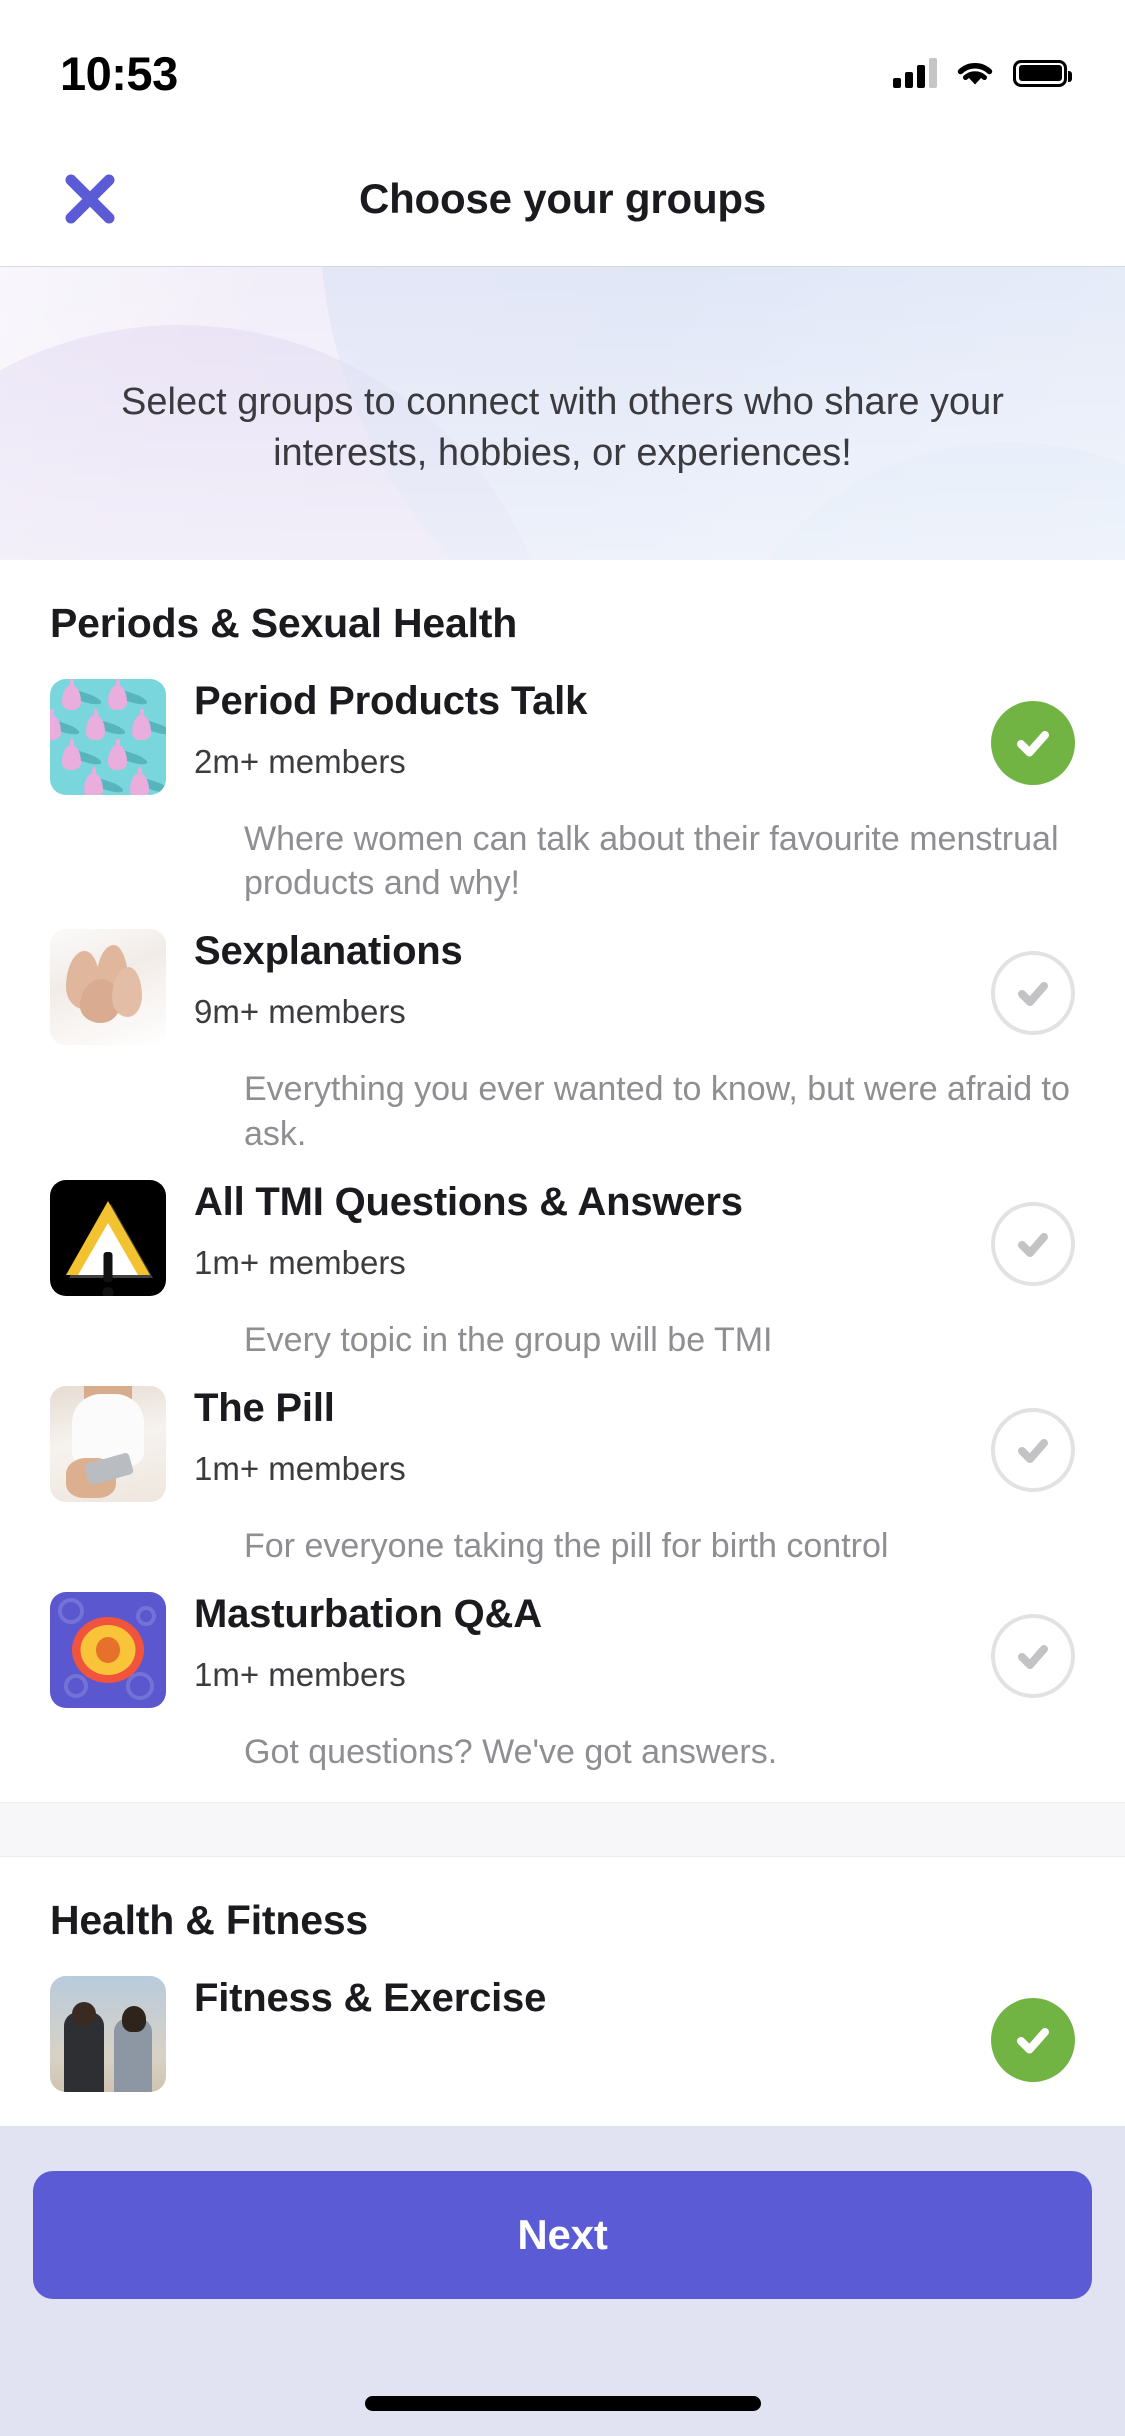  I want to click on close-button, so click(90, 199).